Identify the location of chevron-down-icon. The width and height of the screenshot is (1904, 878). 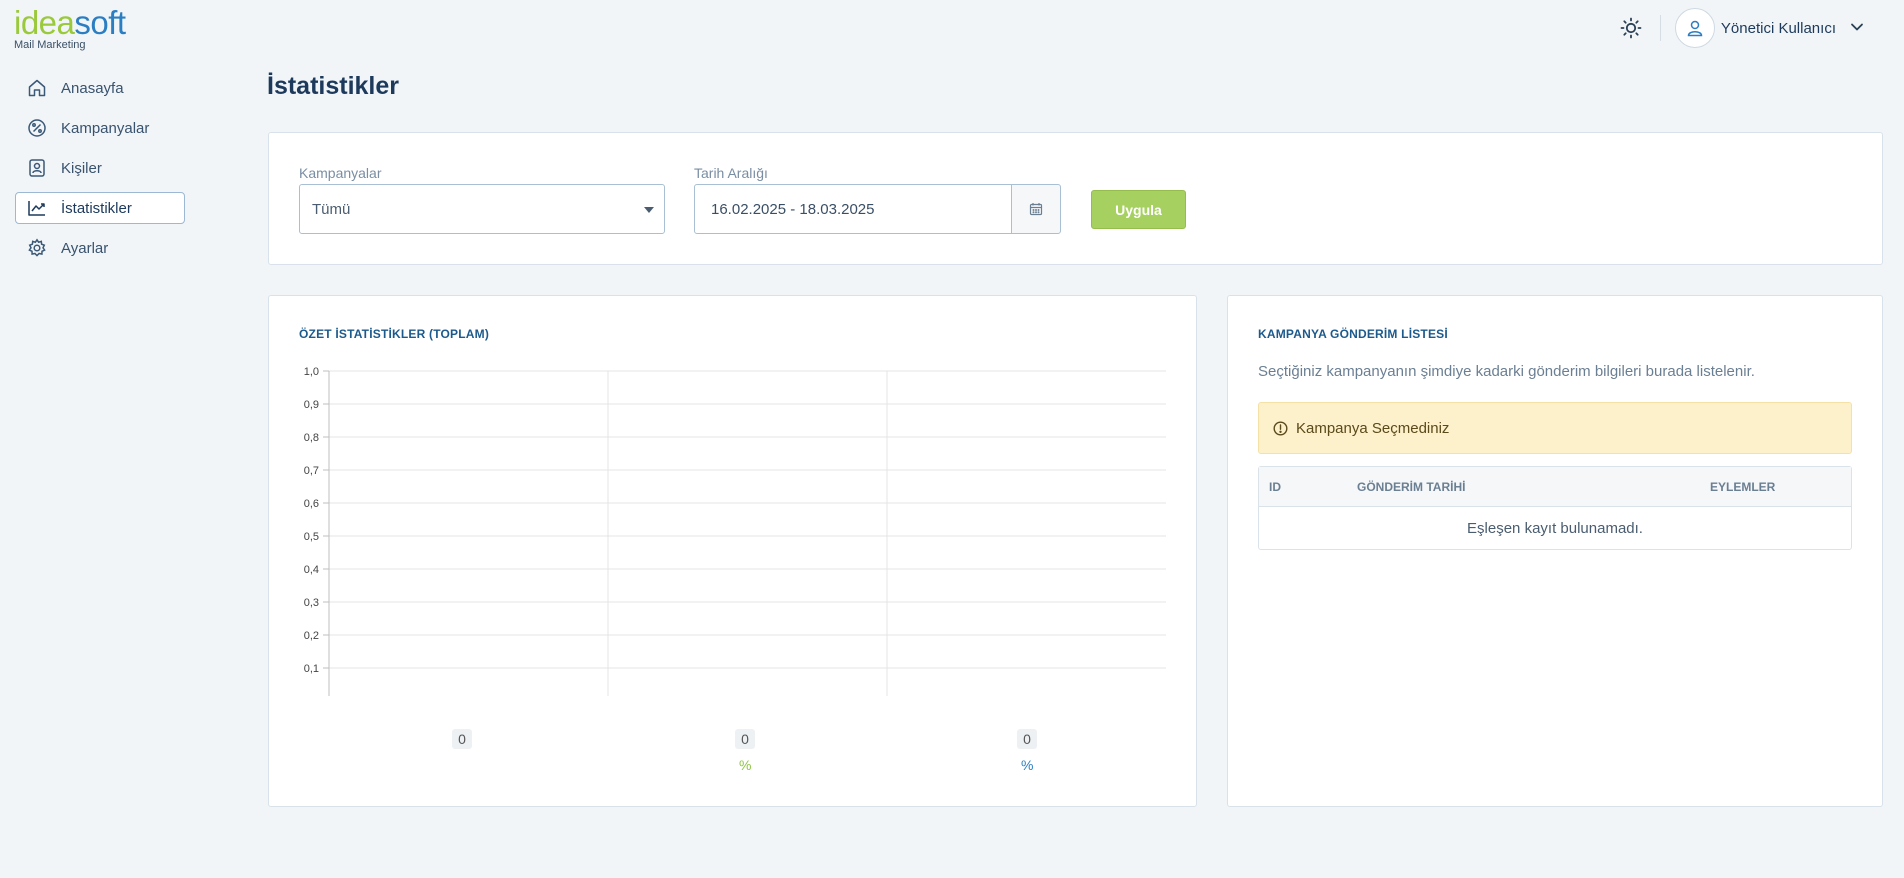
(1859, 28).